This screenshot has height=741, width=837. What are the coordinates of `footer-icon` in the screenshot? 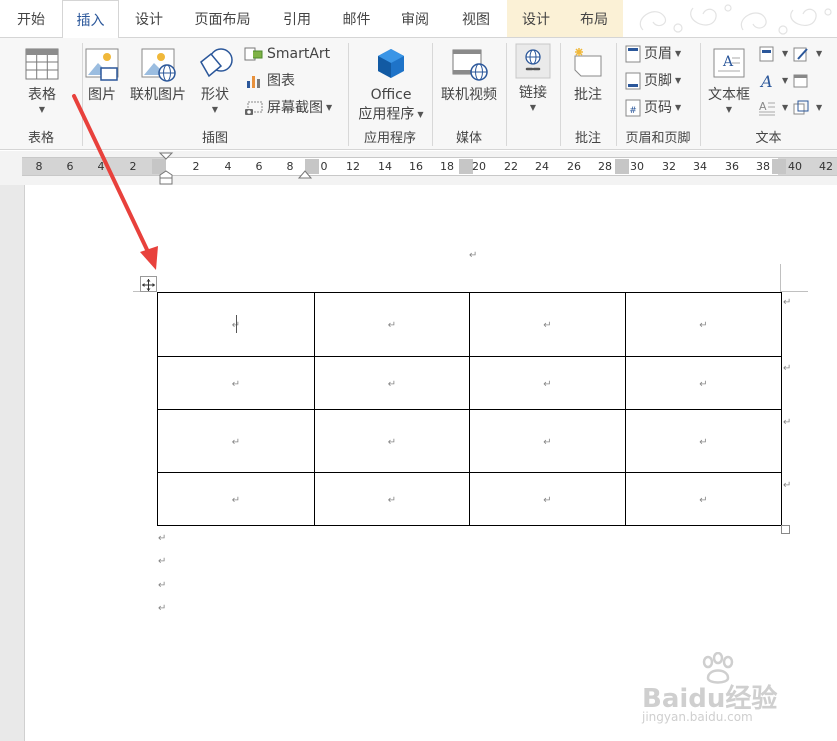 It's located at (633, 81).